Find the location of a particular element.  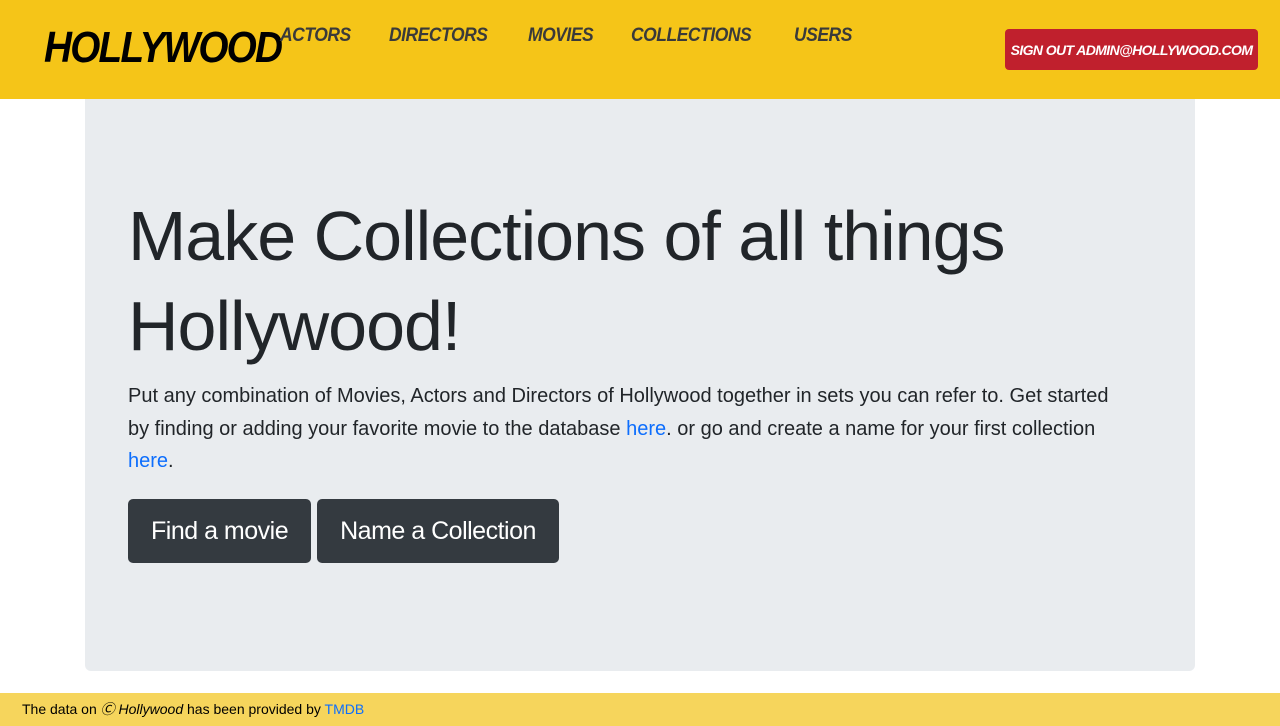

name-collection-button: Name a Collection is located at coordinates (438, 531).